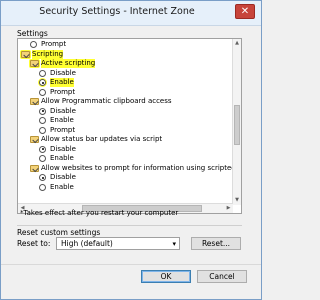 Image resolution: width=320 pixels, height=300 pixels. Describe the element at coordinates (106, 101) in the screenshot. I see `tree-item-label: Allow Programmatic clipboard access` at that location.